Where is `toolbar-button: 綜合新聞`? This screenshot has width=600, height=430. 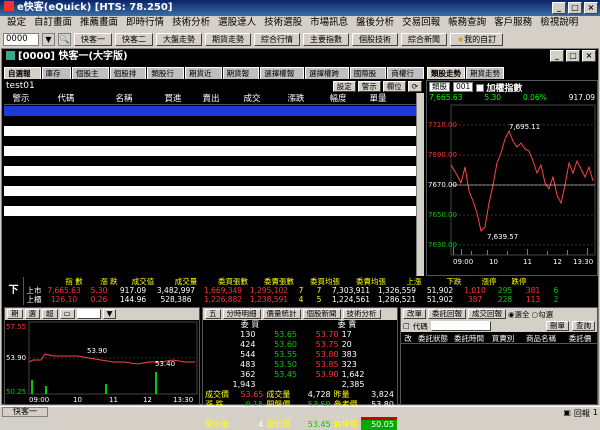 toolbar-button: 綜合新聞 is located at coordinates (424, 39).